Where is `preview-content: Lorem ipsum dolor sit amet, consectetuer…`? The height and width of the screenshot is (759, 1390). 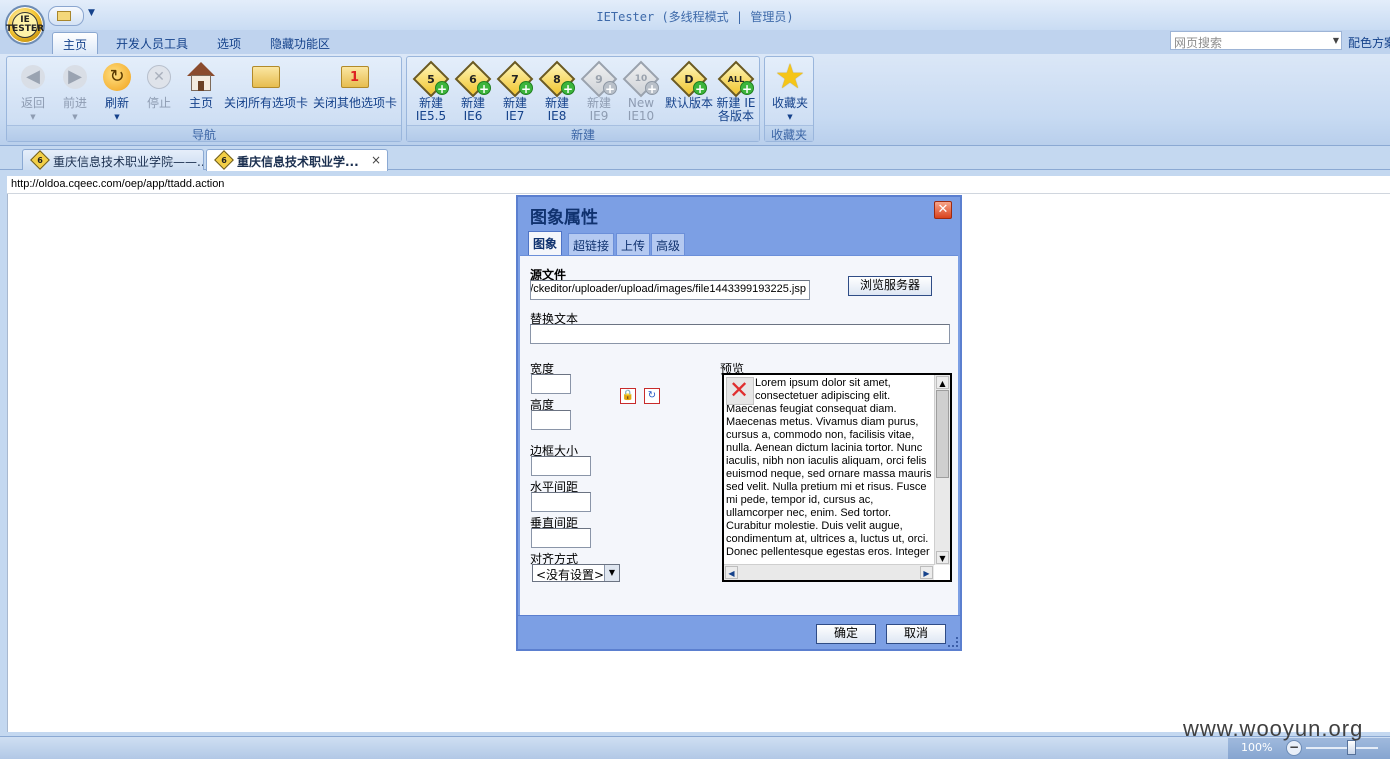 preview-content: Lorem ipsum dolor sit amet, consectetuer… is located at coordinates (829, 467).